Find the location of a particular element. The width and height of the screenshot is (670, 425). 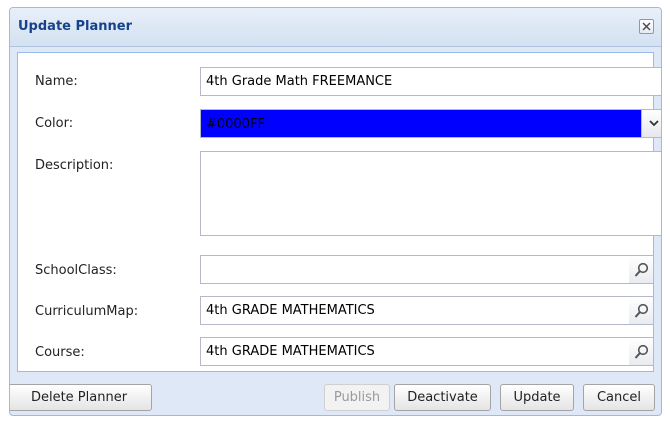

description-label: Description: is located at coordinates (74, 165).